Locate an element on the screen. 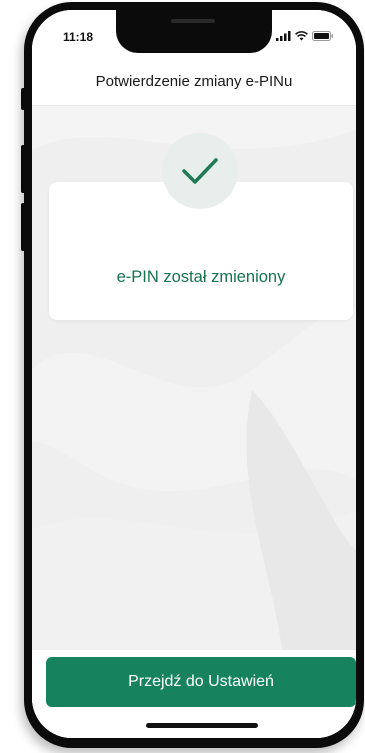 The height and width of the screenshot is (753, 365). wifi-icon is located at coordinates (301, 36).